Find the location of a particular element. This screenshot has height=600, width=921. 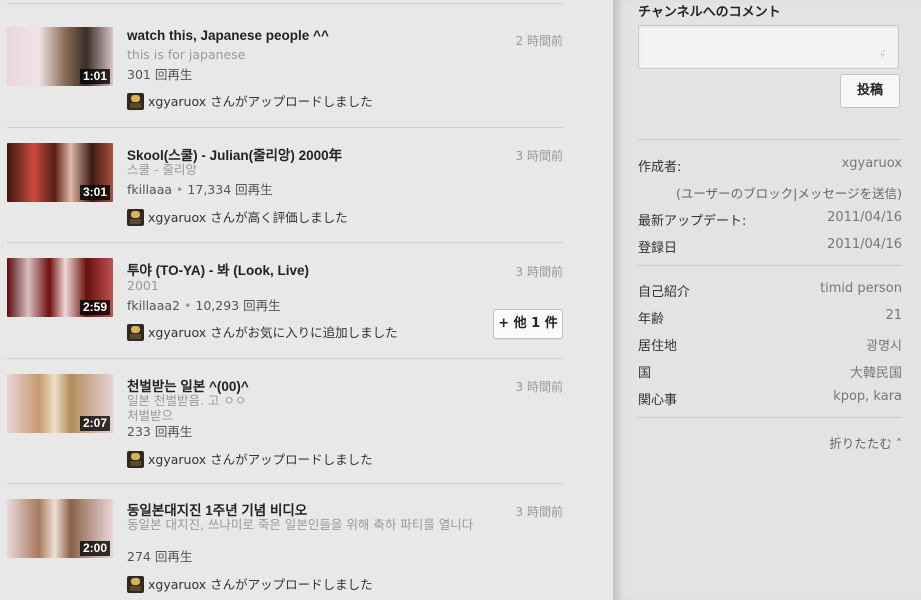

age-value: 21 is located at coordinates (893, 315).